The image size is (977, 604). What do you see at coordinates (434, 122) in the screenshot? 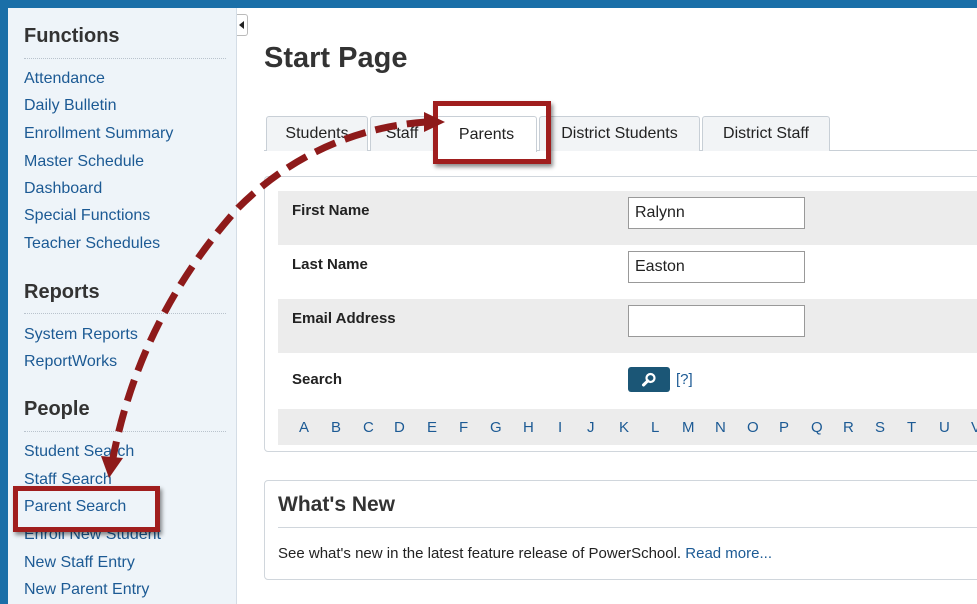
I see `arrow-head-right` at bounding box center [434, 122].